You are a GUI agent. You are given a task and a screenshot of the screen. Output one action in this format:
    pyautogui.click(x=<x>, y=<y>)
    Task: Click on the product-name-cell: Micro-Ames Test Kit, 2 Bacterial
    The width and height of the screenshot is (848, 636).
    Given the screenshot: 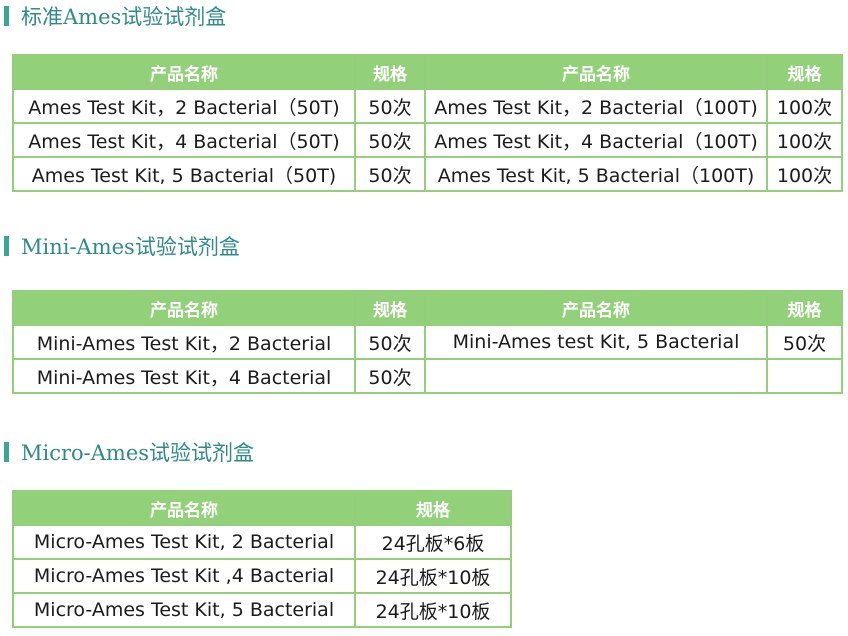 What is the action you would take?
    pyautogui.click(x=184, y=542)
    